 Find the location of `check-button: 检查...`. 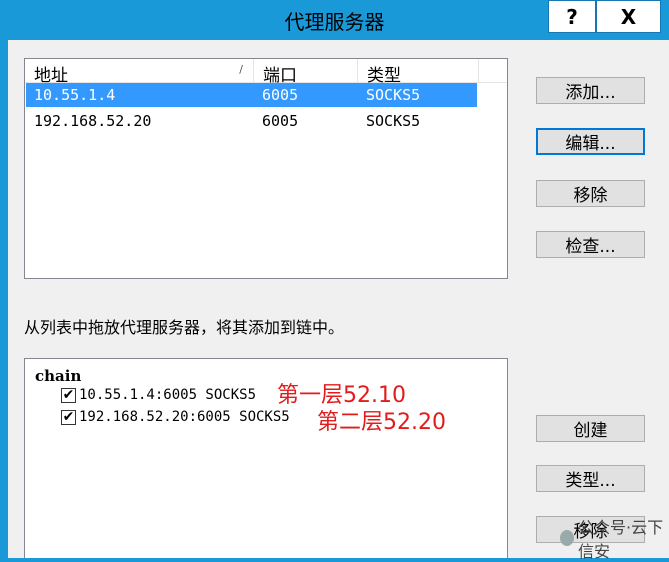

check-button: 检查... is located at coordinates (590, 244).